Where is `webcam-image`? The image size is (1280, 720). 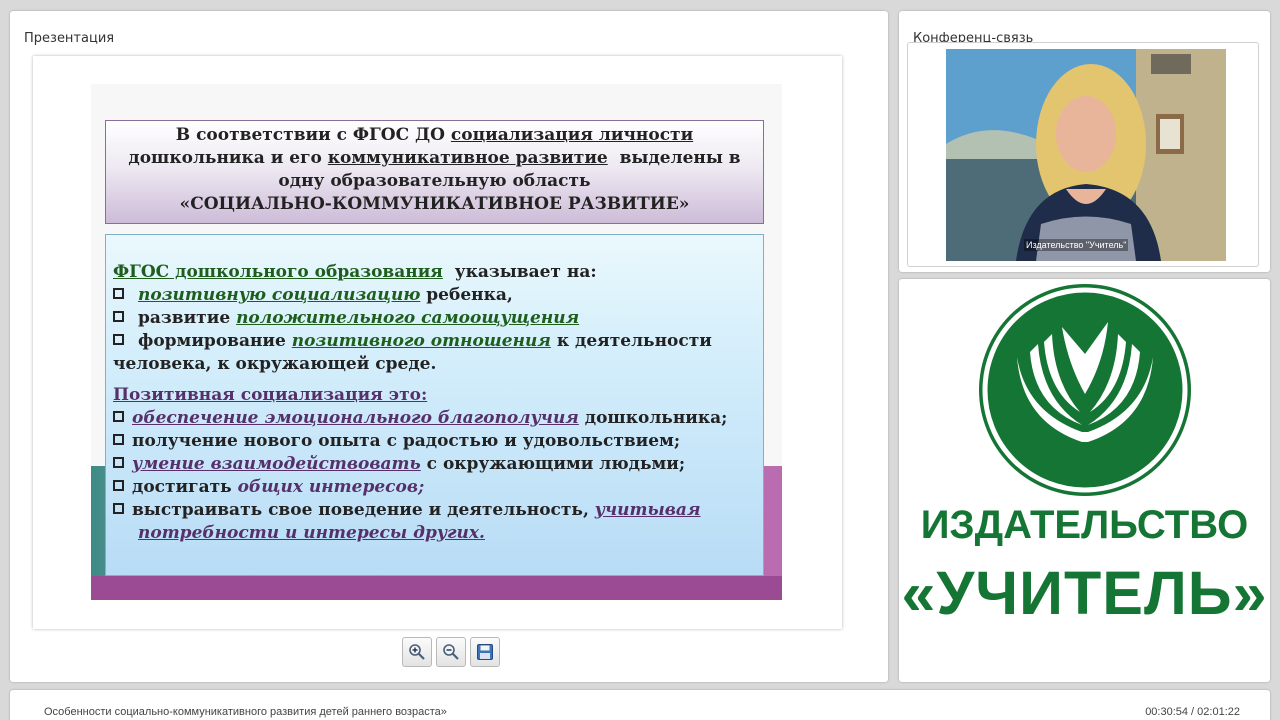 webcam-image is located at coordinates (1086, 155).